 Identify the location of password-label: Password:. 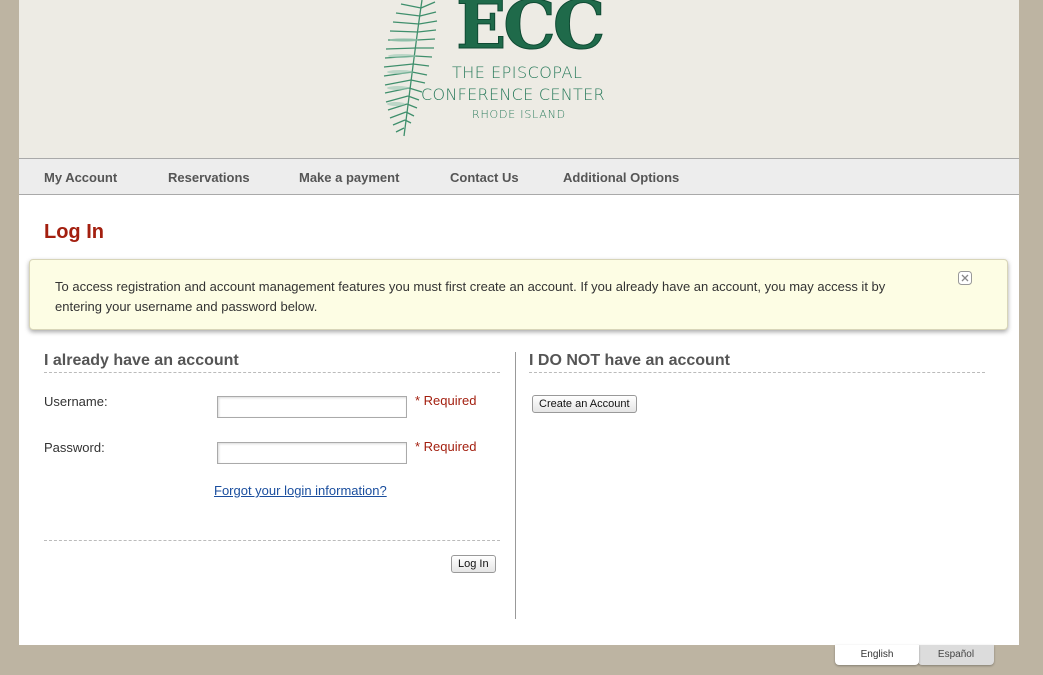
(74, 447).